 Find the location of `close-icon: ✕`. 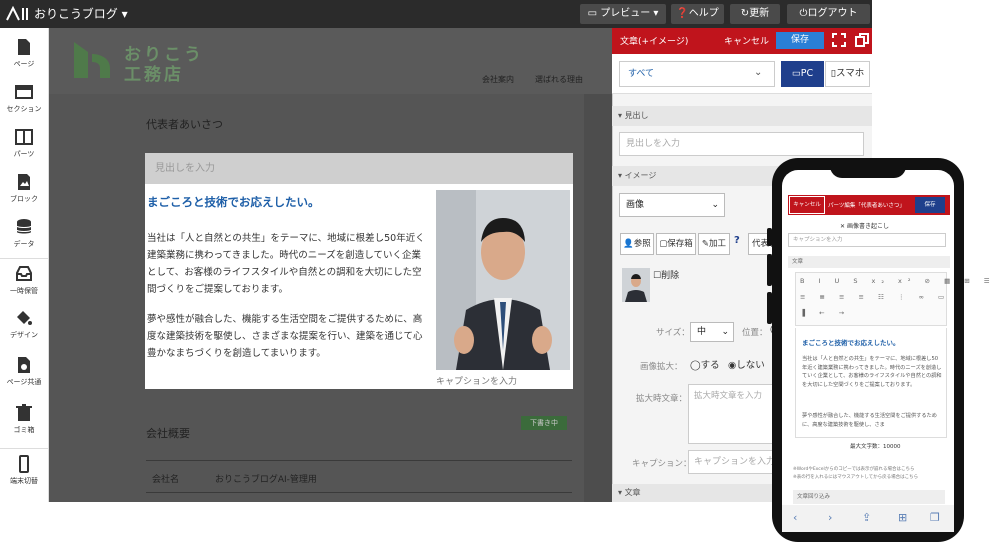

close-icon: ✕ is located at coordinates (843, 226).